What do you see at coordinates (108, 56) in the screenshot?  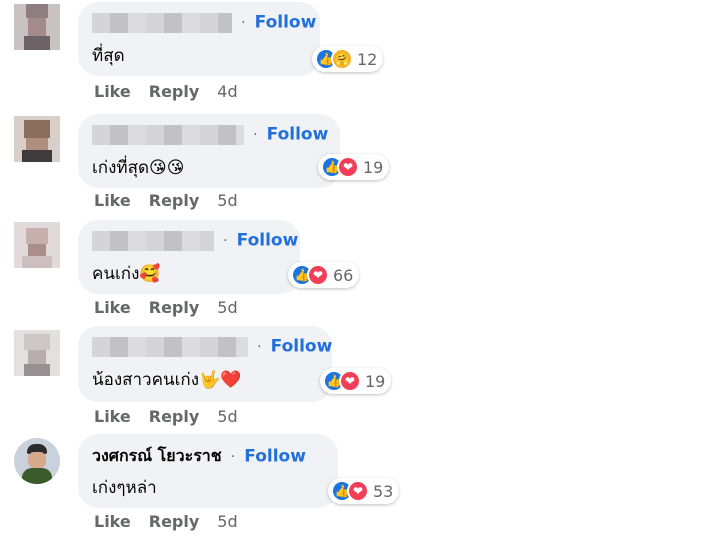 I see `comment-text: ที่สุด` at bounding box center [108, 56].